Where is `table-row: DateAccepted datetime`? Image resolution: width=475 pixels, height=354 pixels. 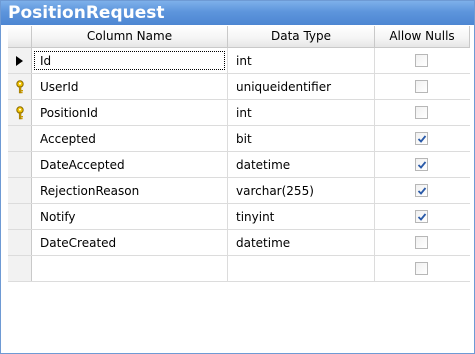
table-row: DateAccepted datetime is located at coordinates (239, 165).